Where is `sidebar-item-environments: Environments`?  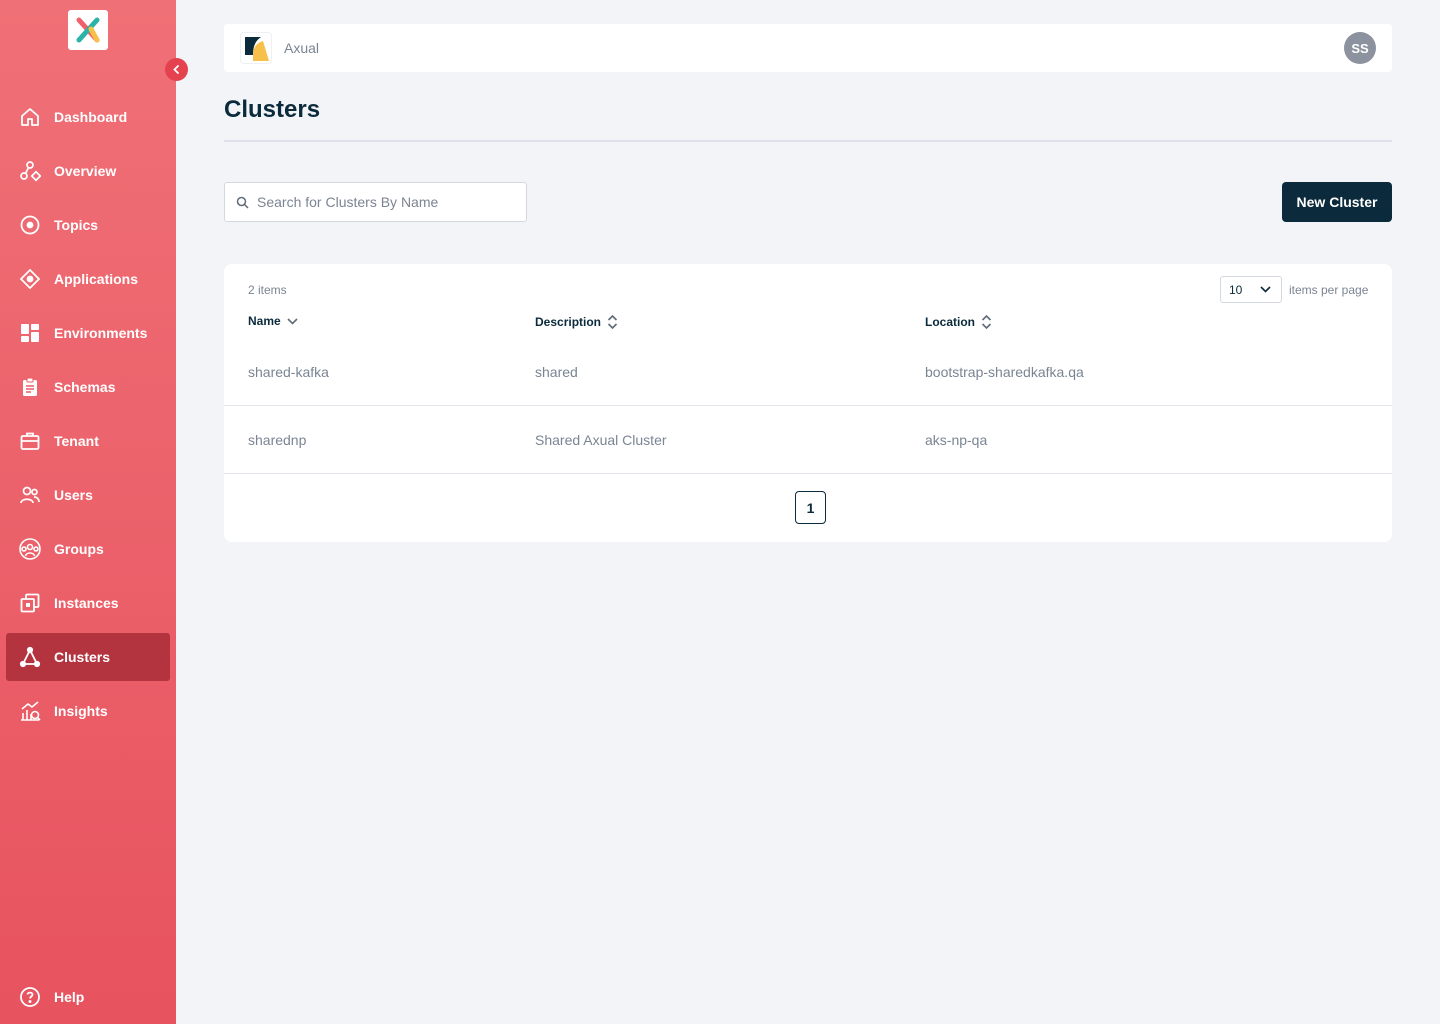
sidebar-item-environments: Environments is located at coordinates (88, 333).